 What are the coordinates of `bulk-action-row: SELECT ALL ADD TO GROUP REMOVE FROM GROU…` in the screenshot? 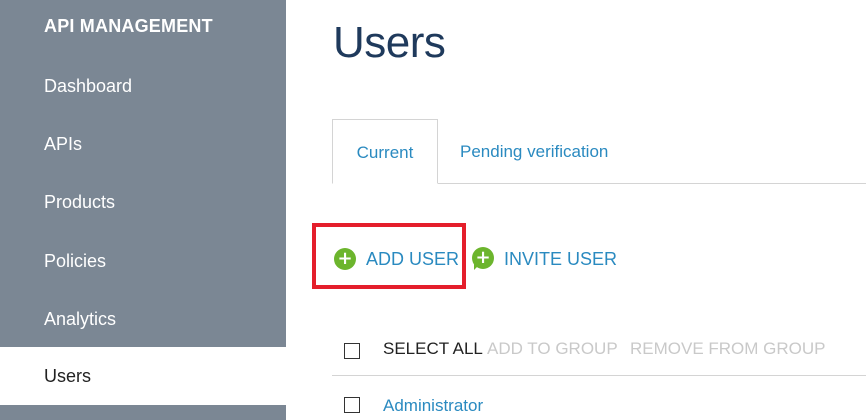 It's located at (599, 353).